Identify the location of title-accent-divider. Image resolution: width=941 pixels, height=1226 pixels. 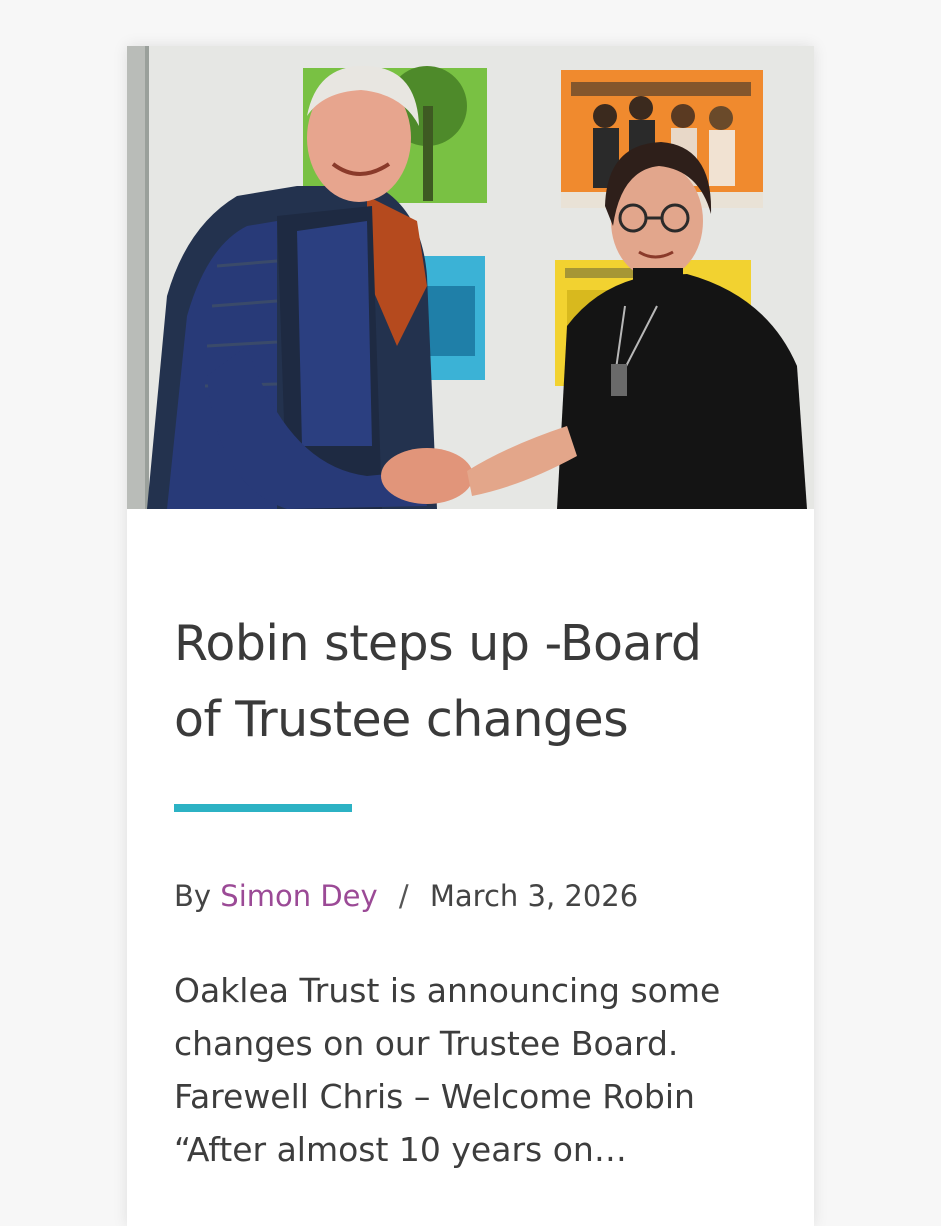
(263, 808).